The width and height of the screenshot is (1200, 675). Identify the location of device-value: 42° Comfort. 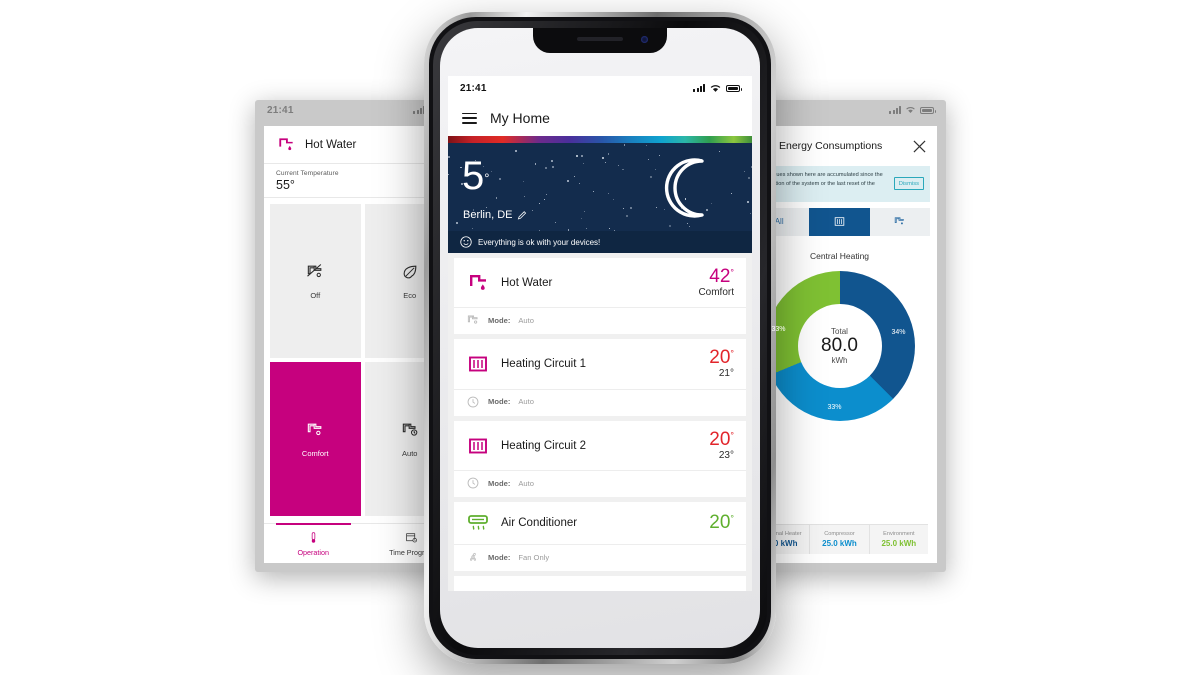
(716, 282).